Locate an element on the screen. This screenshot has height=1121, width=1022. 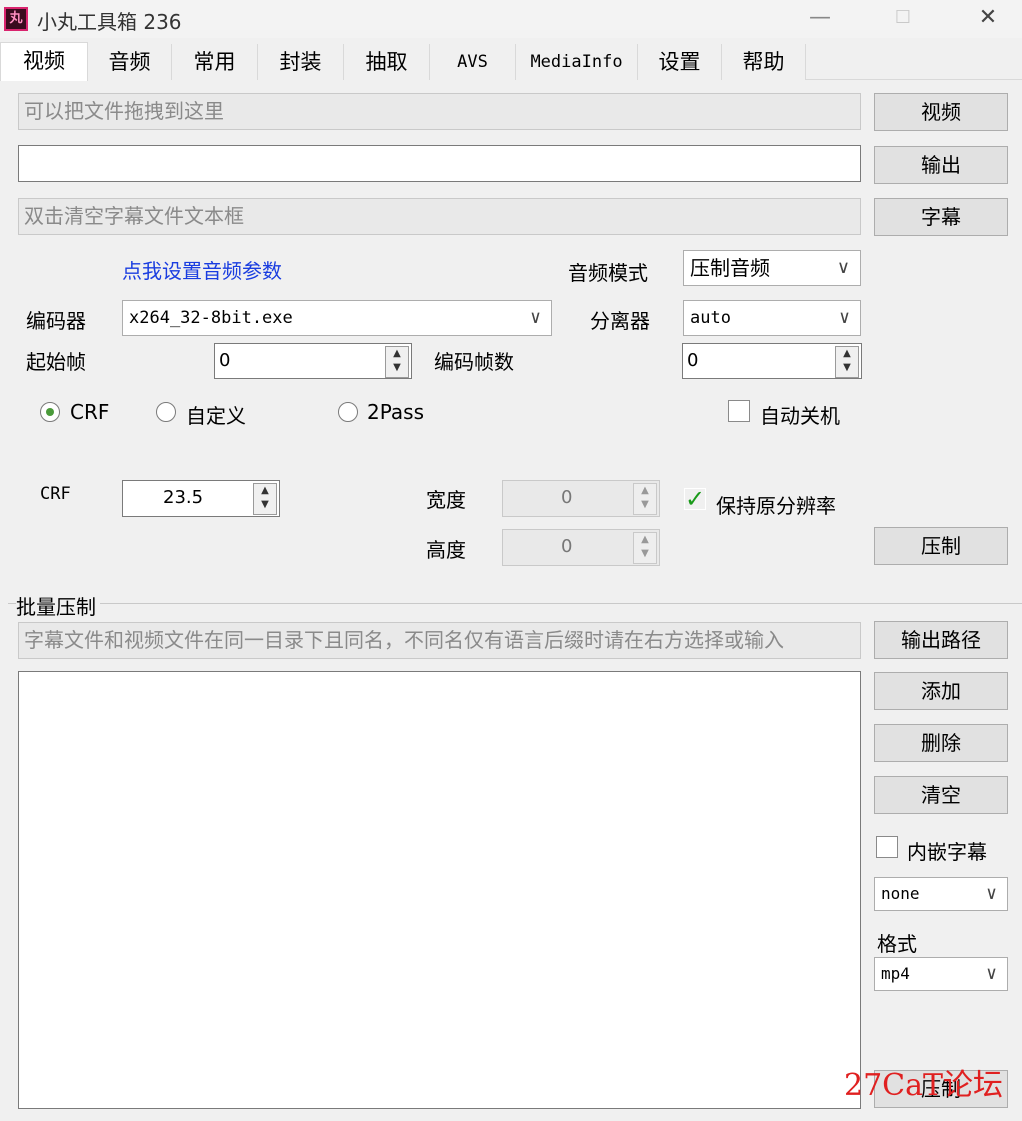
subtitle-lang-value: none is located at coordinates (900, 893).